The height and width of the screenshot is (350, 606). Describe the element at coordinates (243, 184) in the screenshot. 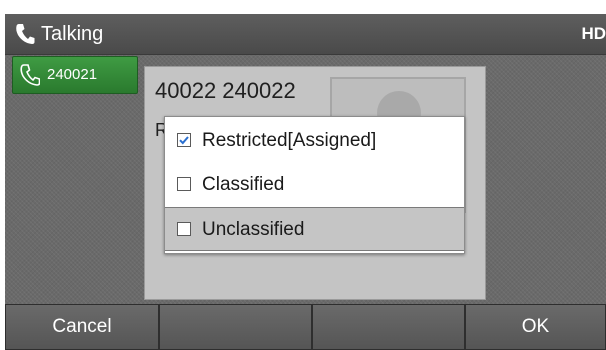

I see `menu-item-label: Classified` at that location.